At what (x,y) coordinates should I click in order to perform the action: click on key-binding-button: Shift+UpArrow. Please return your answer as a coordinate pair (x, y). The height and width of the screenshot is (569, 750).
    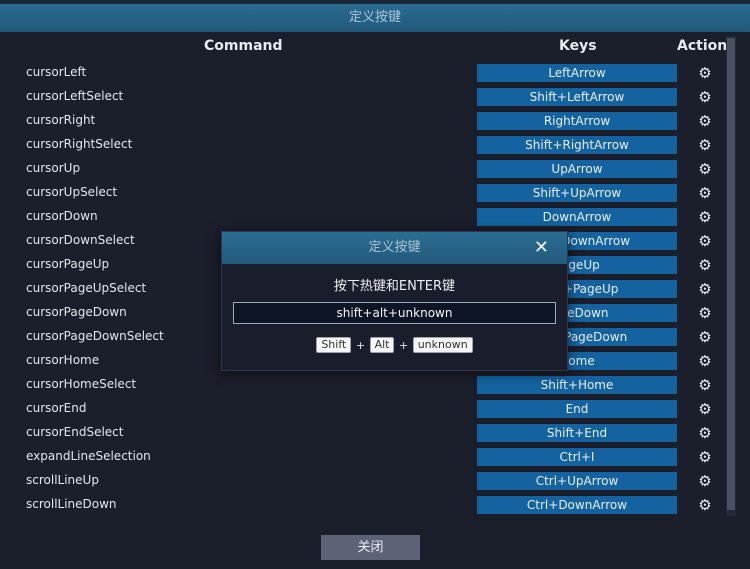
    Looking at the image, I should click on (577, 193).